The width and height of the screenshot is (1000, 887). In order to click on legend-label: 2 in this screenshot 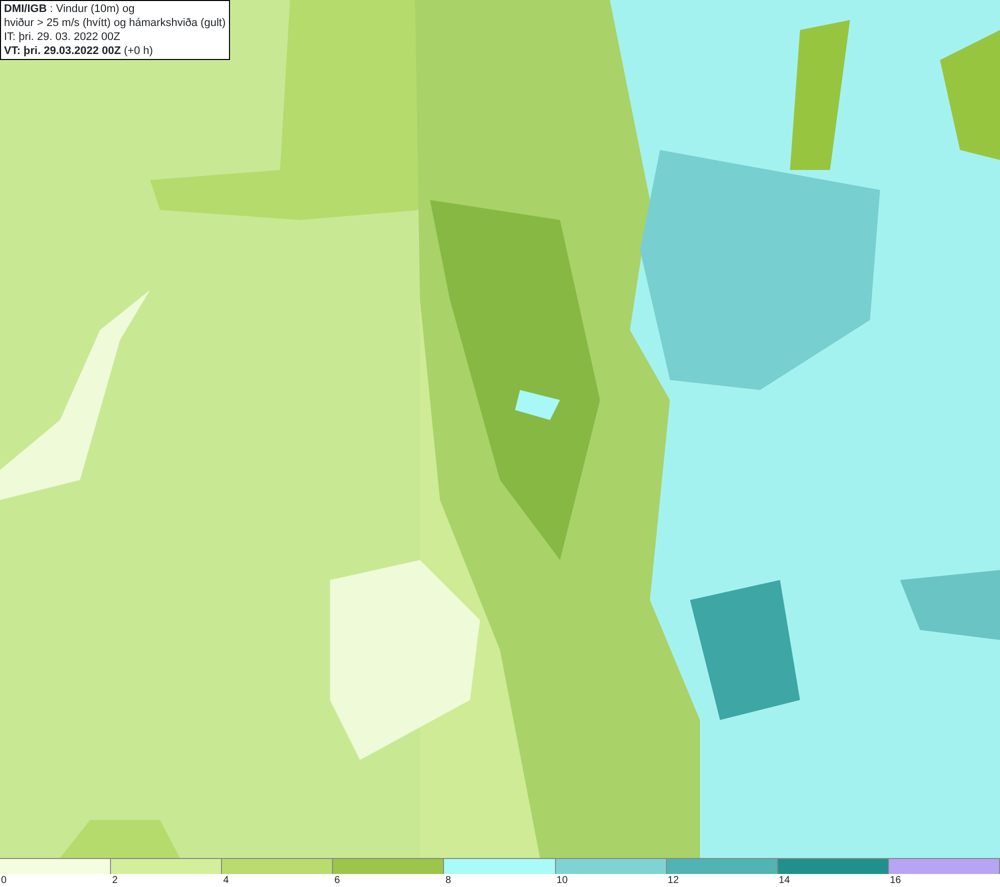, I will do `click(114, 880)`.